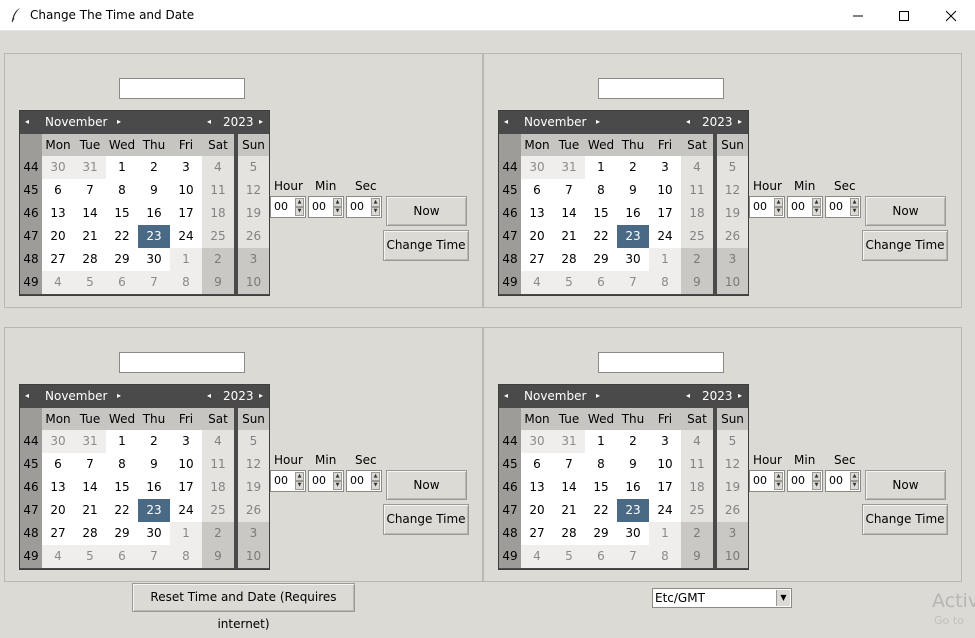 The image size is (975, 638). Describe the element at coordinates (843, 481) in the screenshot. I see `sec-spinbox: 00 ▲ ▼` at that location.